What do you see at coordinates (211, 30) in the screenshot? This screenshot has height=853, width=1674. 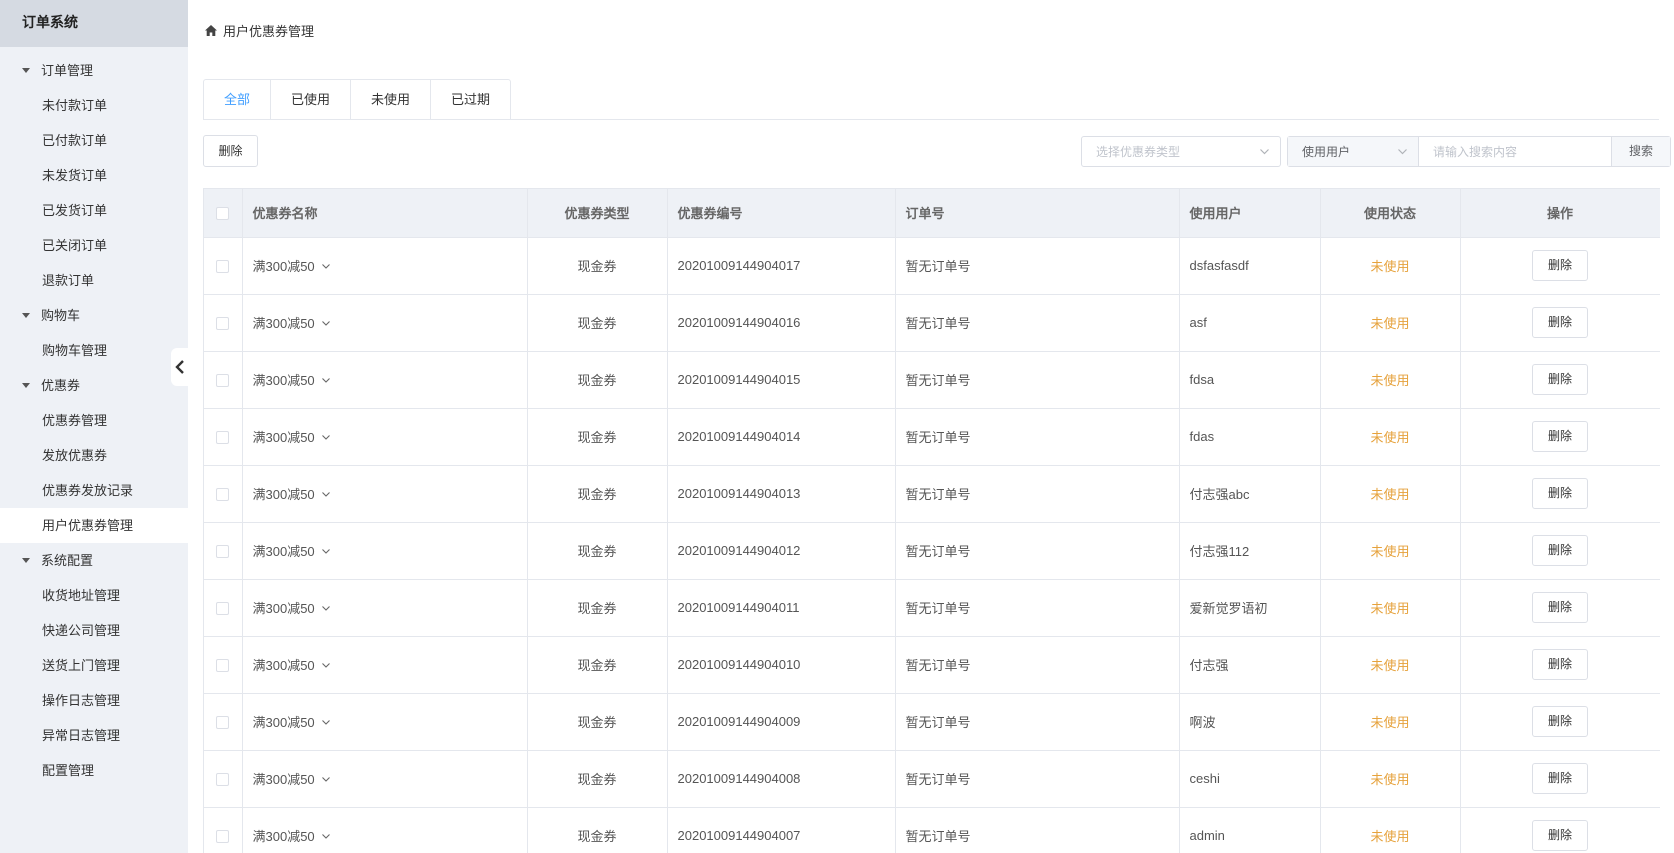 I see `home-icon` at bounding box center [211, 30].